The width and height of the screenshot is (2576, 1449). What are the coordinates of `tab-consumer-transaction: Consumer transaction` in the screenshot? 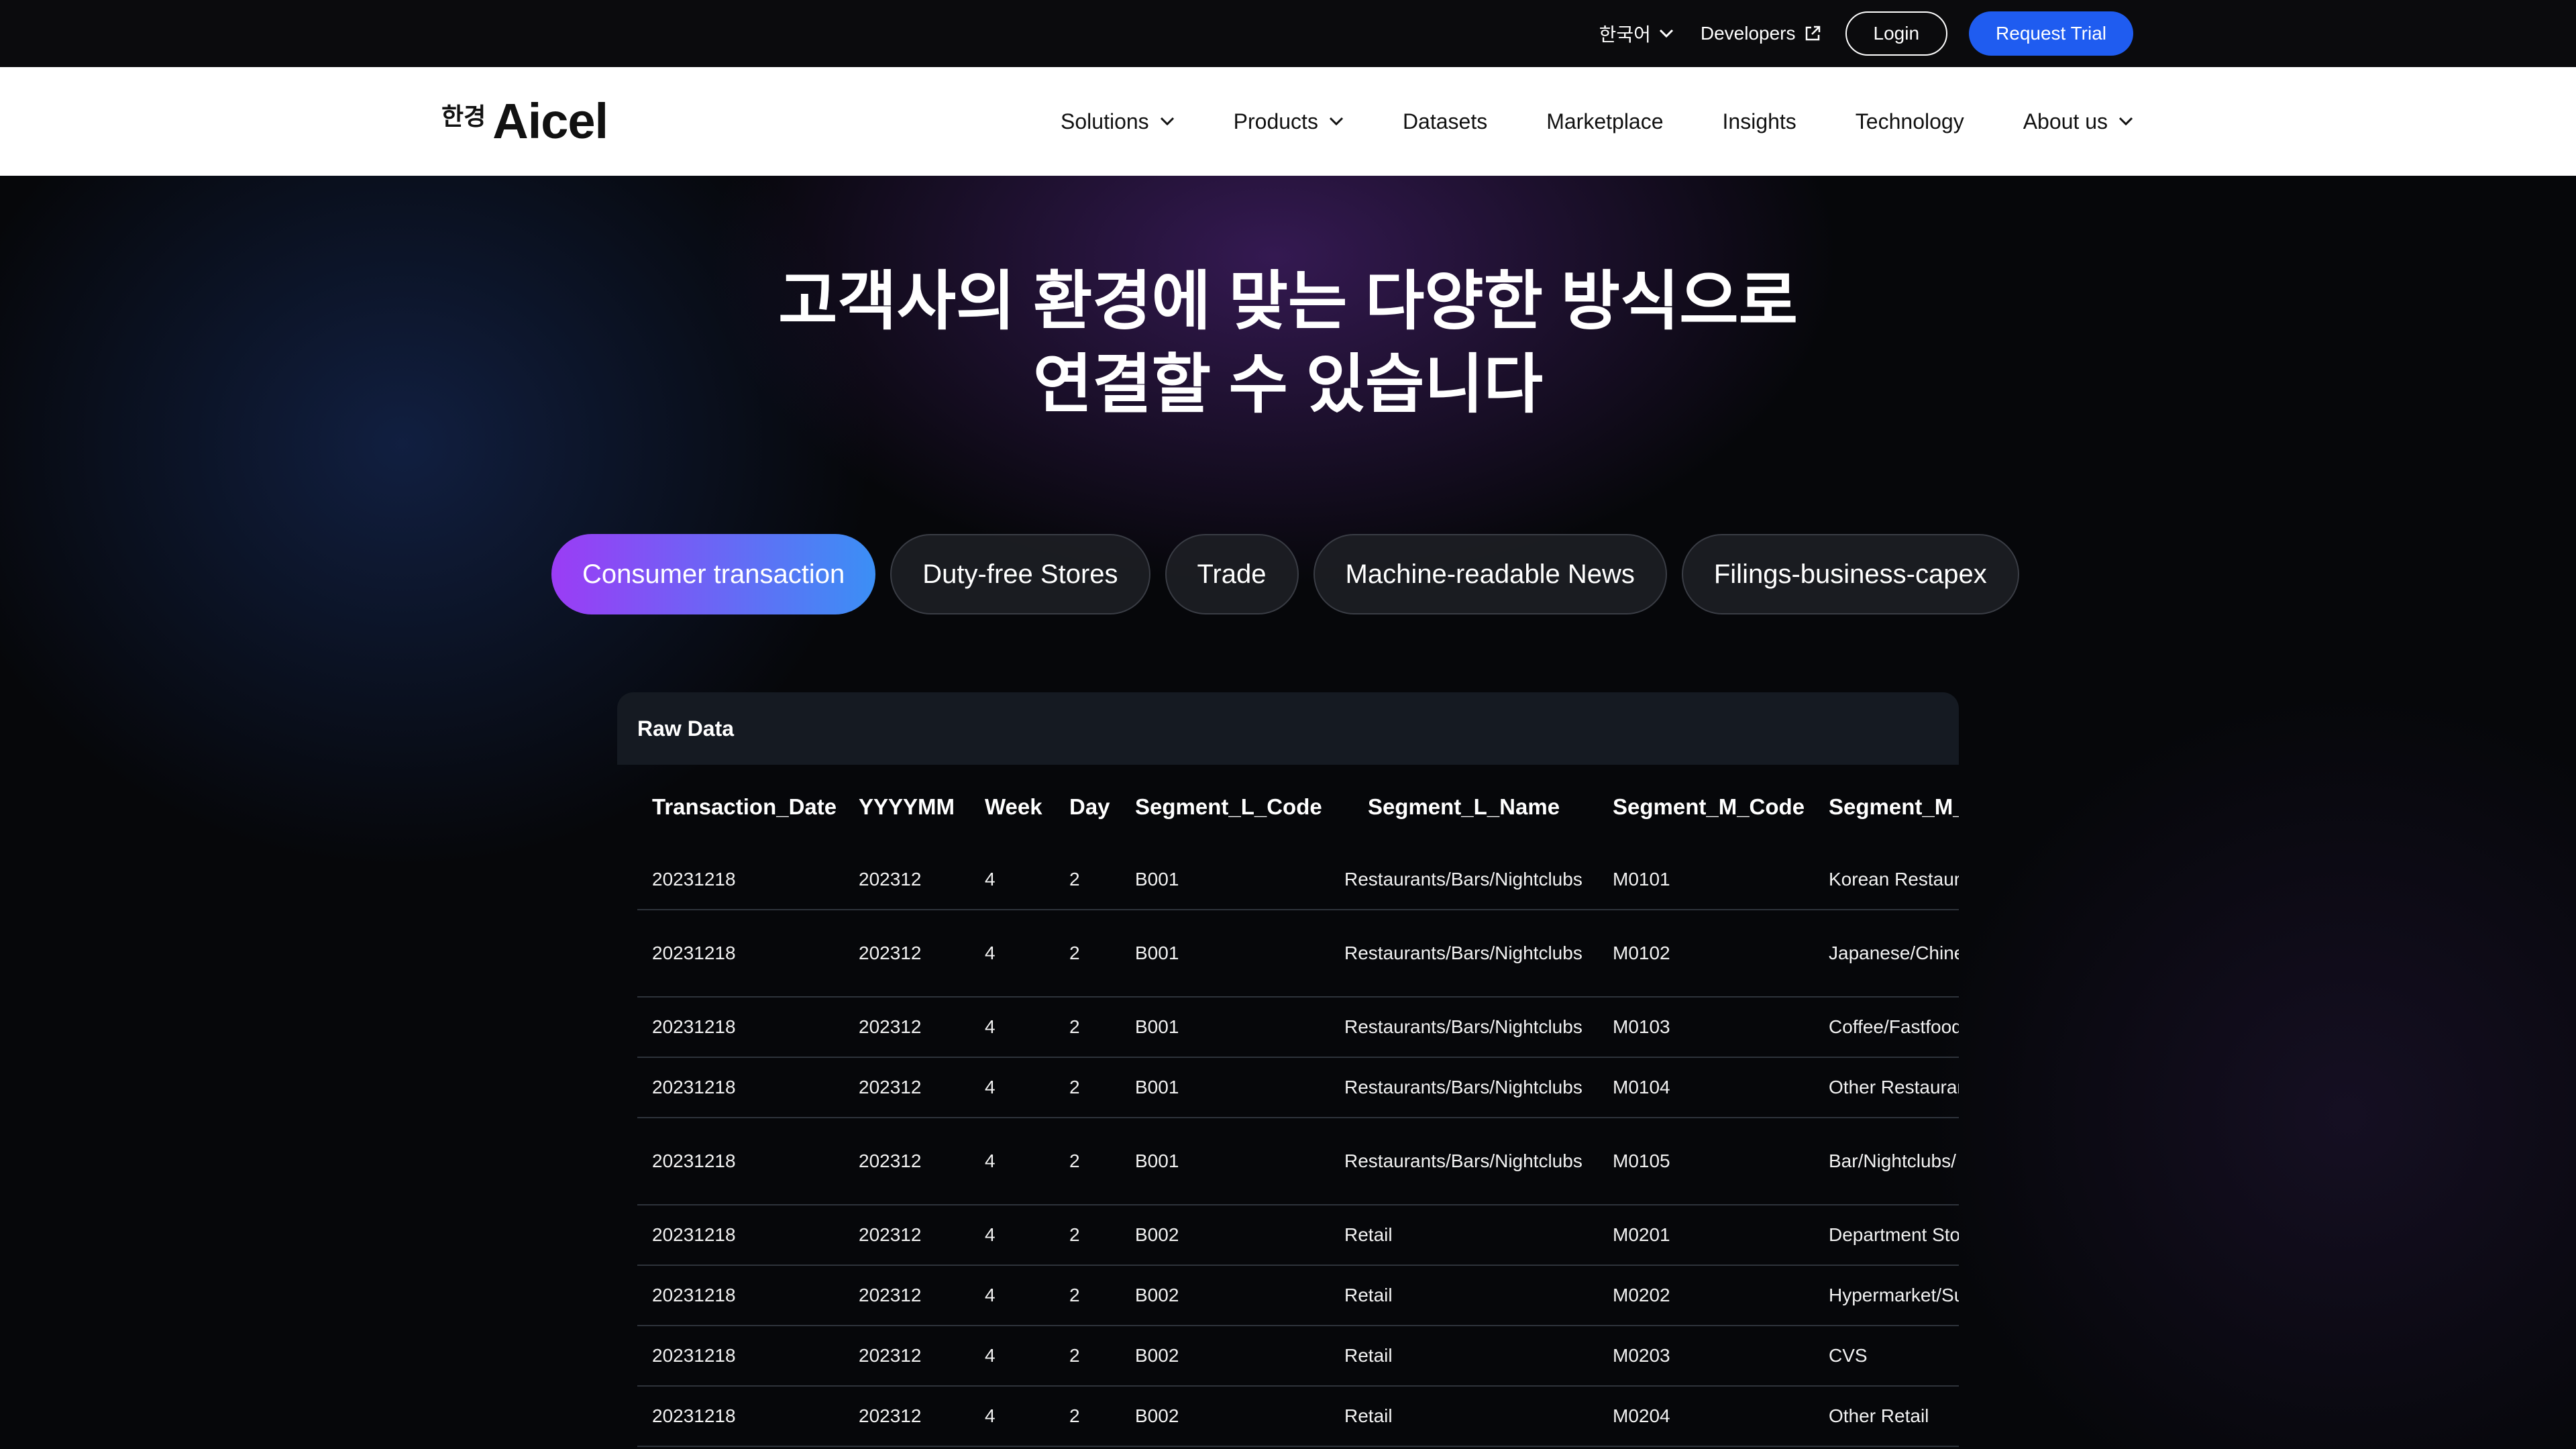 It's located at (713, 574).